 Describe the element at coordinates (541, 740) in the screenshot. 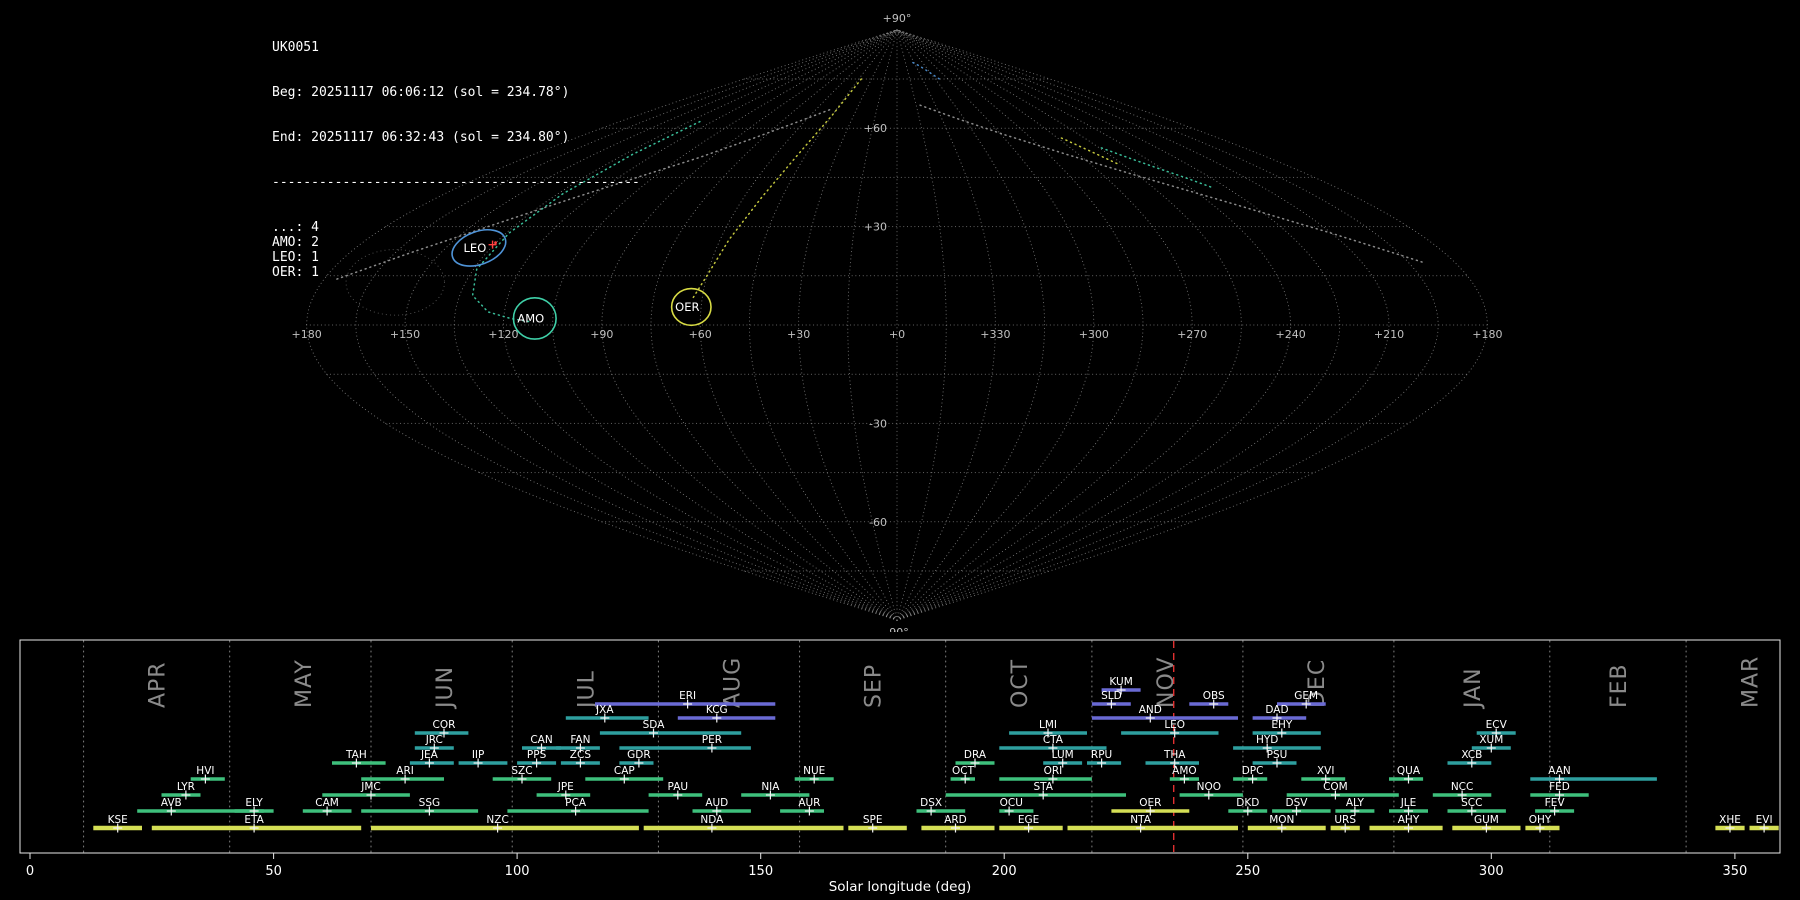

I see `shower-label-CAN: CAN` at that location.